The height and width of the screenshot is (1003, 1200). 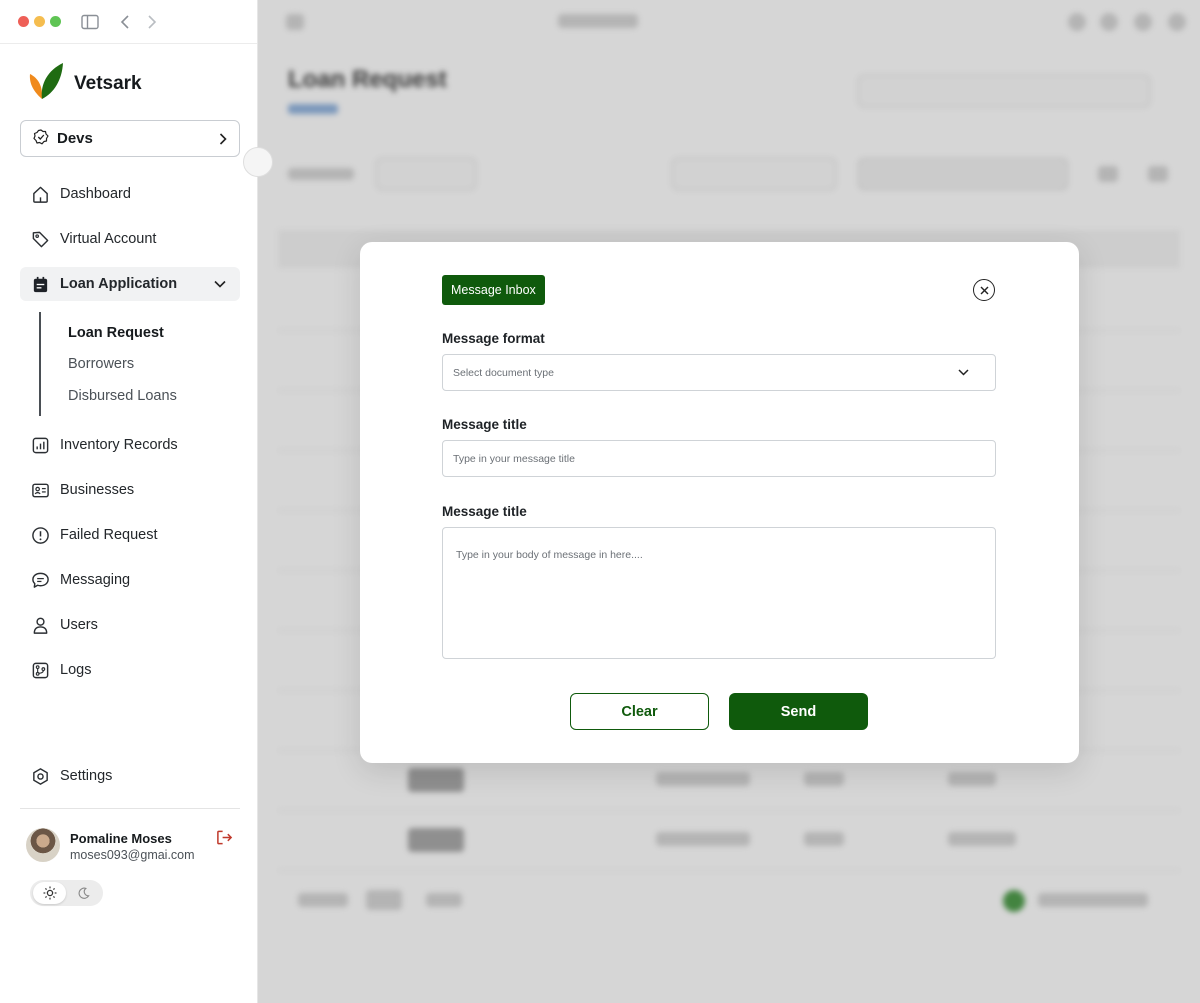 I want to click on workspace-selector: Devs, so click(x=130, y=138).